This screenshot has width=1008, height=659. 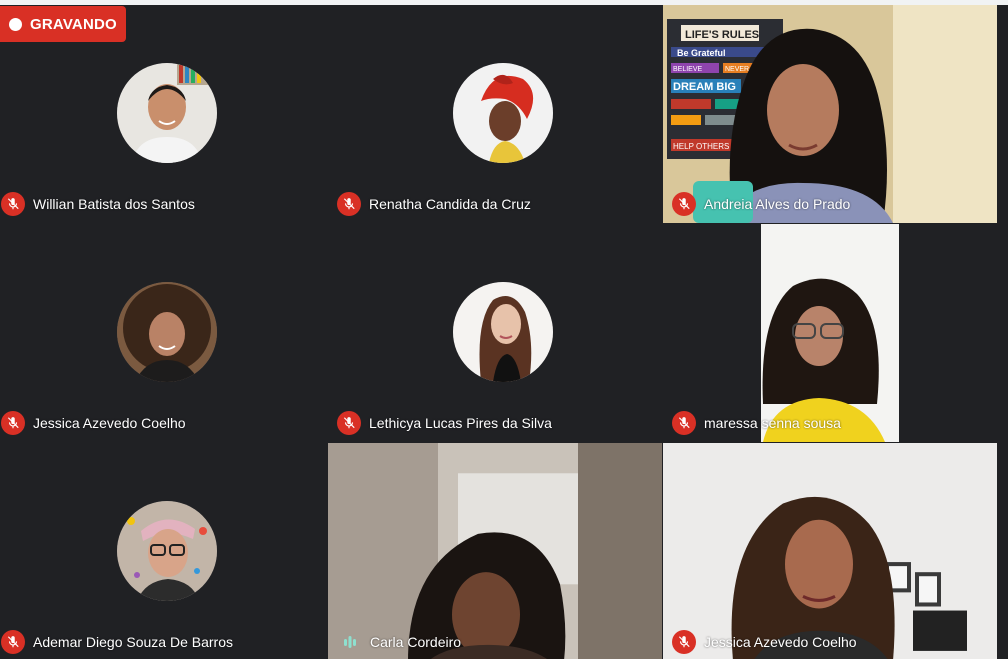 I want to click on poster-text: Be Grateful, so click(x=701, y=53).